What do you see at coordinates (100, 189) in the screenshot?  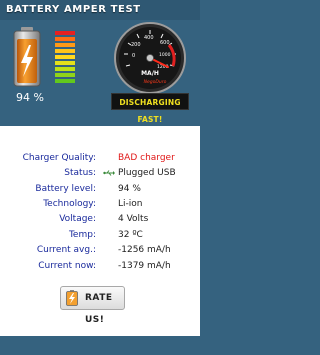 I see `info-row-battery-level: Battery level: 94 %` at bounding box center [100, 189].